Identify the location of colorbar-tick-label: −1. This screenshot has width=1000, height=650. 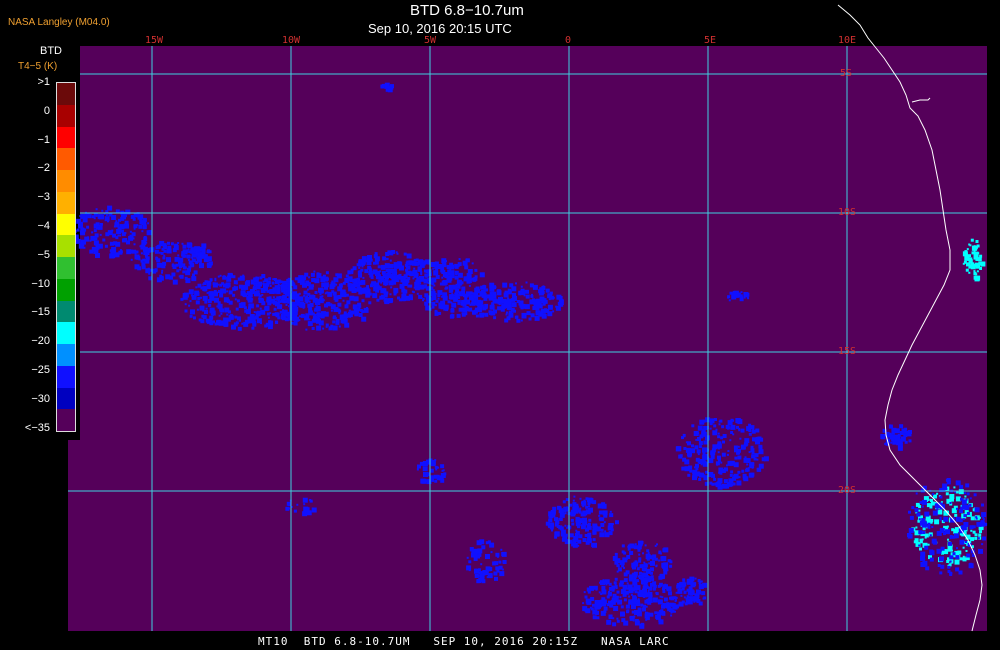
(43, 139).